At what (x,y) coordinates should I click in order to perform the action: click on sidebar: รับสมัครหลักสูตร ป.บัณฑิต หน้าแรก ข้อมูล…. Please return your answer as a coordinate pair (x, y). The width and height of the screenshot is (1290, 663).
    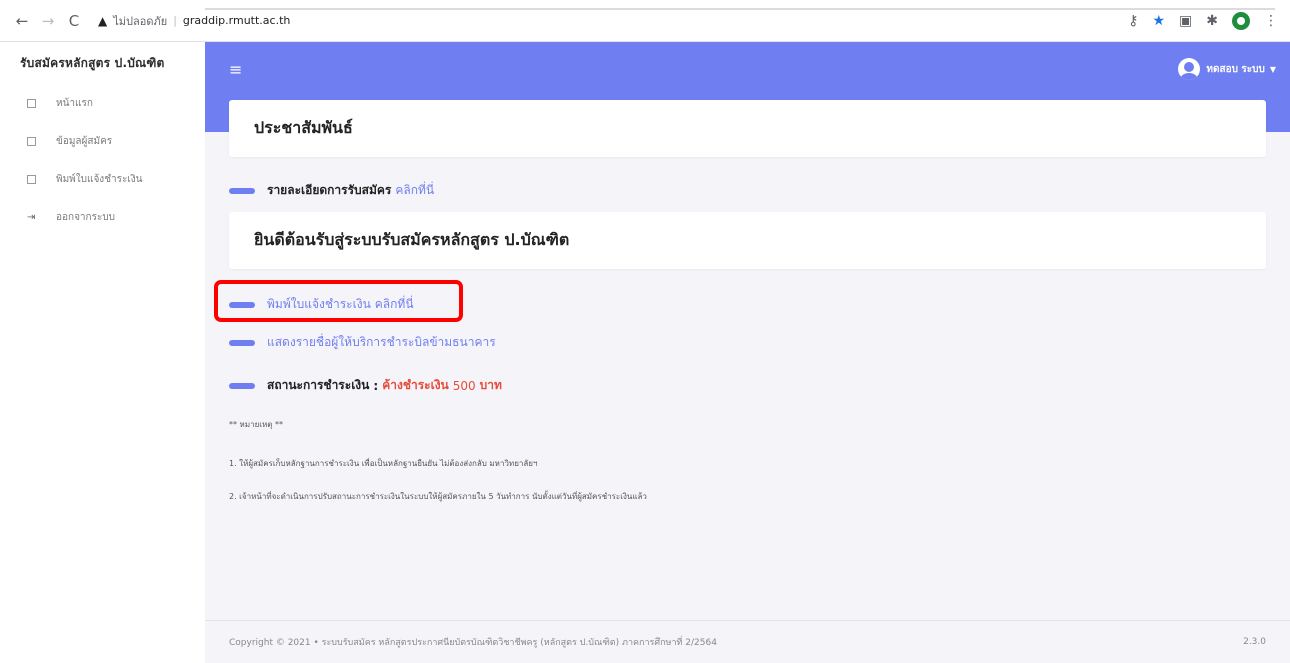
    Looking at the image, I should click on (102, 352).